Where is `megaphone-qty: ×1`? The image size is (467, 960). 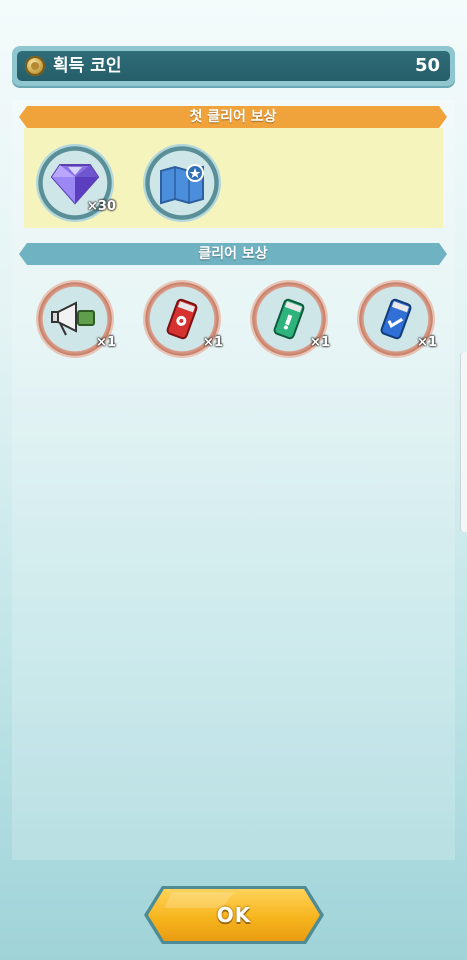
megaphone-qty: ×1 is located at coordinates (106, 342).